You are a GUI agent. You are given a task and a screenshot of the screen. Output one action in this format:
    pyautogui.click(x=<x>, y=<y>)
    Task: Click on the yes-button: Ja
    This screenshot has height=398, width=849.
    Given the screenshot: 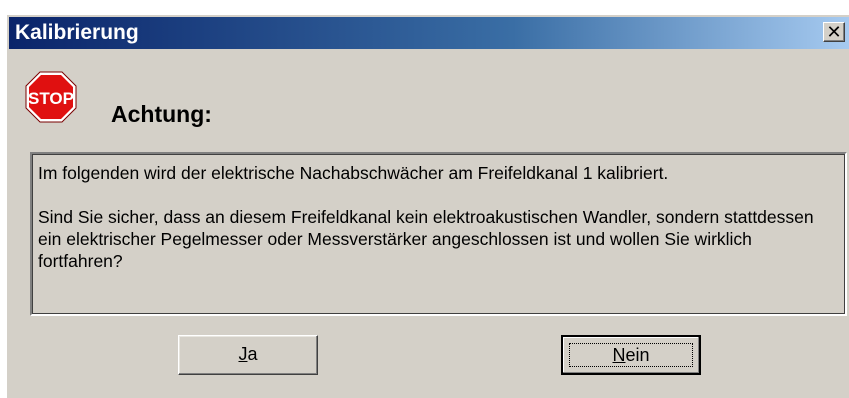 What is the action you would take?
    pyautogui.click(x=248, y=355)
    